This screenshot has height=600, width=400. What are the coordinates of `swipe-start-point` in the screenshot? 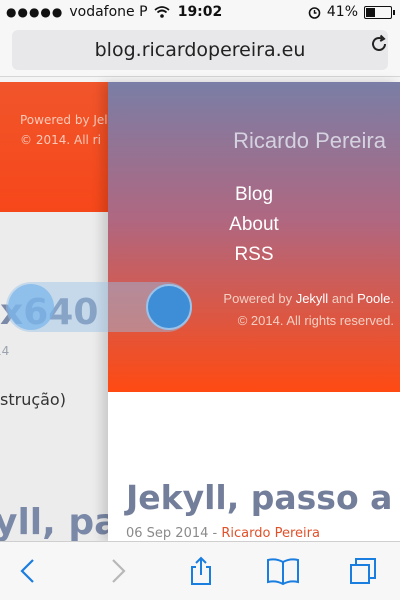 It's located at (31, 307).